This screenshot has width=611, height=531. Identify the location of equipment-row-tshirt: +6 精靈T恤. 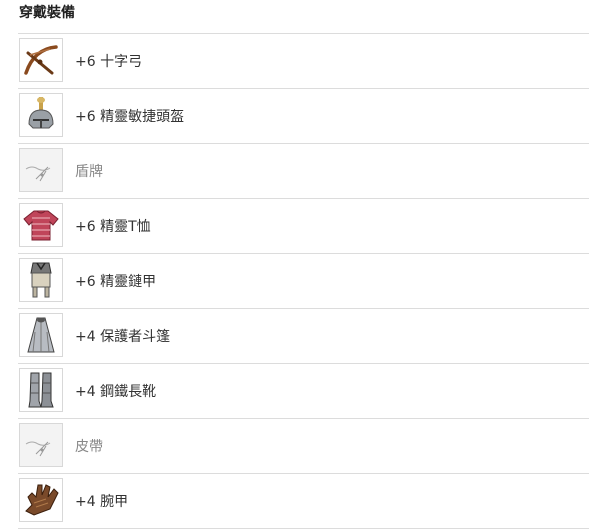
(303, 225).